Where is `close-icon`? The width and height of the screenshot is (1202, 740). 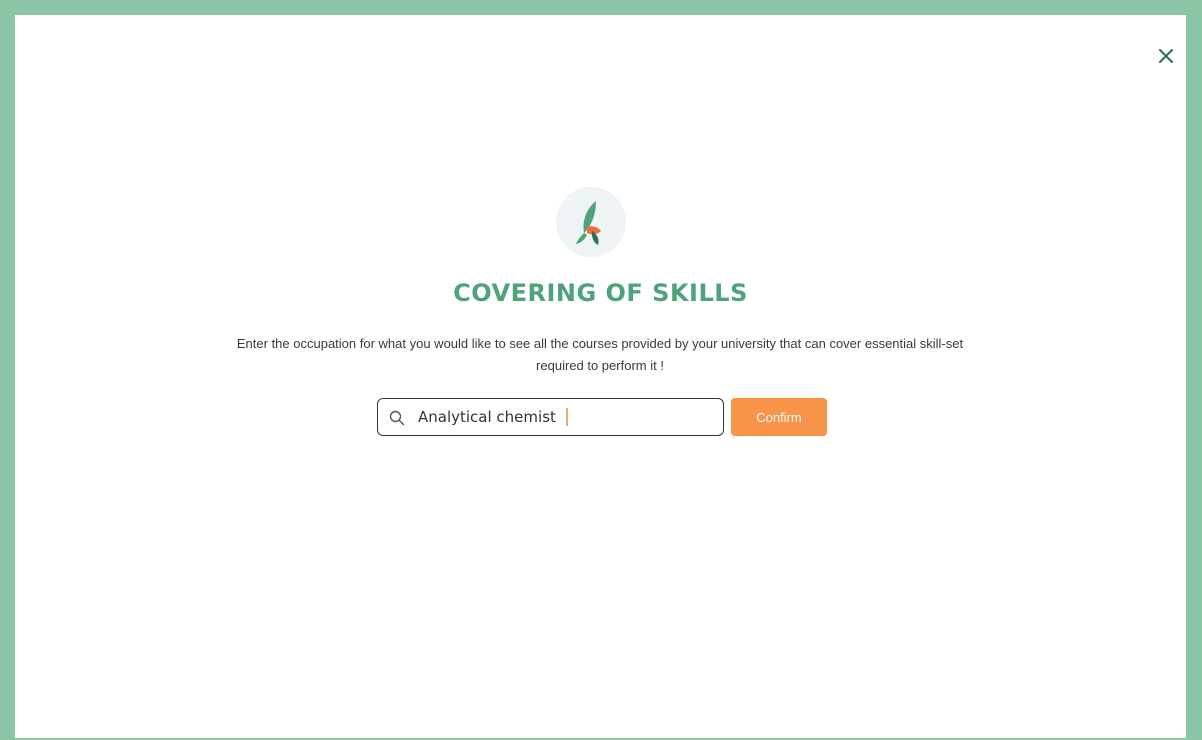
close-icon is located at coordinates (1166, 56).